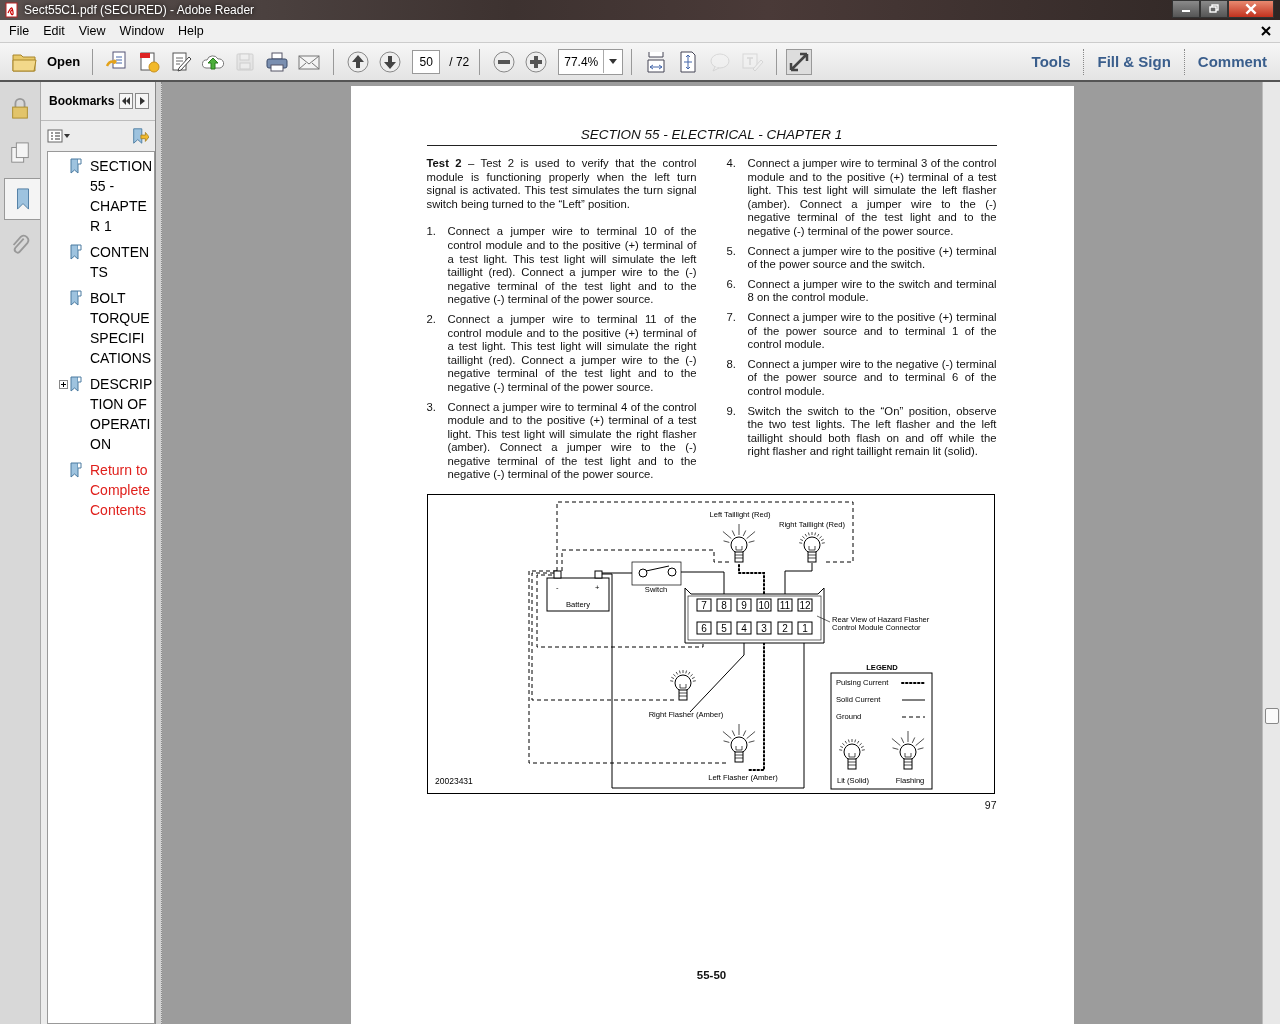 The image size is (1280, 1024). I want to click on step-number: 5., so click(731, 251).